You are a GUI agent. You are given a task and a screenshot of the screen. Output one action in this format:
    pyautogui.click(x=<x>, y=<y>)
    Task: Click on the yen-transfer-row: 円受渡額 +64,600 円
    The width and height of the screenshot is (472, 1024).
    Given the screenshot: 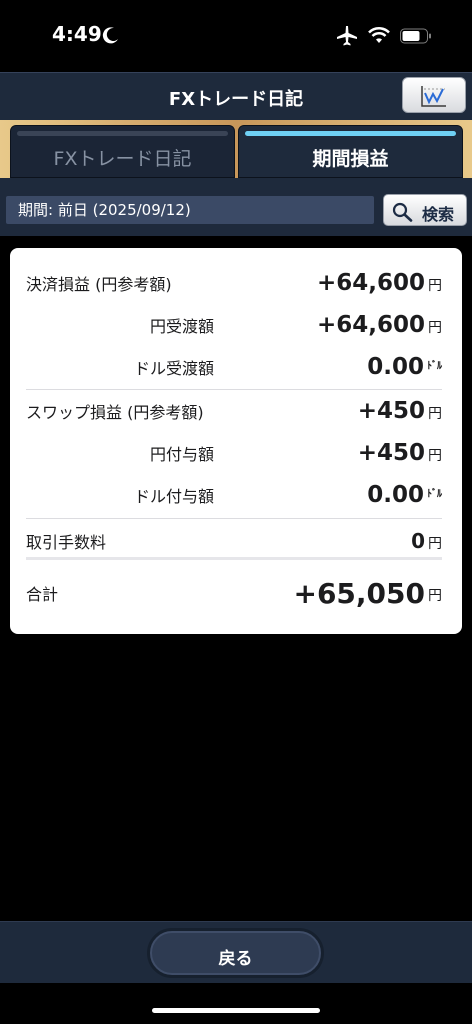 What is the action you would take?
    pyautogui.click(x=234, y=325)
    